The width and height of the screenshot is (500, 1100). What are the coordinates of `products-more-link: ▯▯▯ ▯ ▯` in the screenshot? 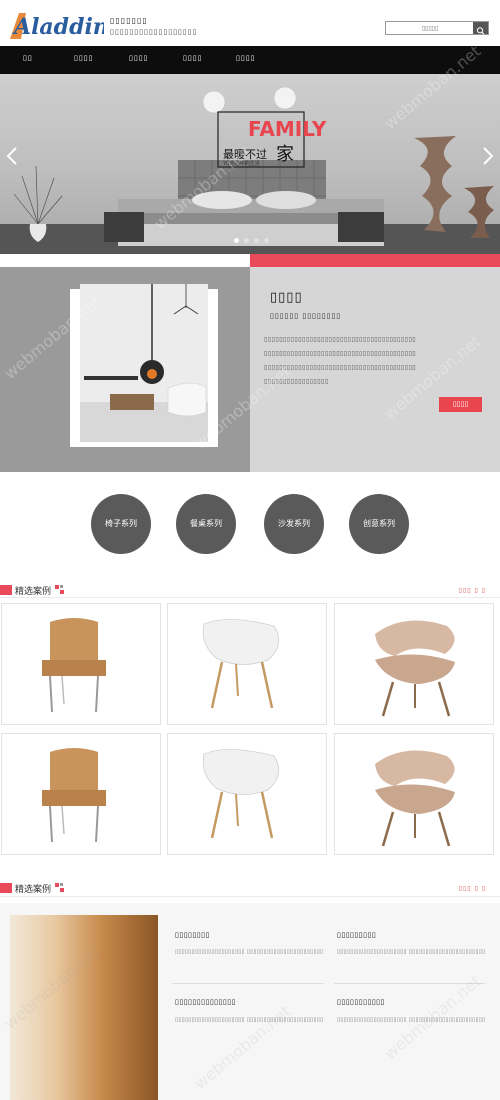 It's located at (472, 590).